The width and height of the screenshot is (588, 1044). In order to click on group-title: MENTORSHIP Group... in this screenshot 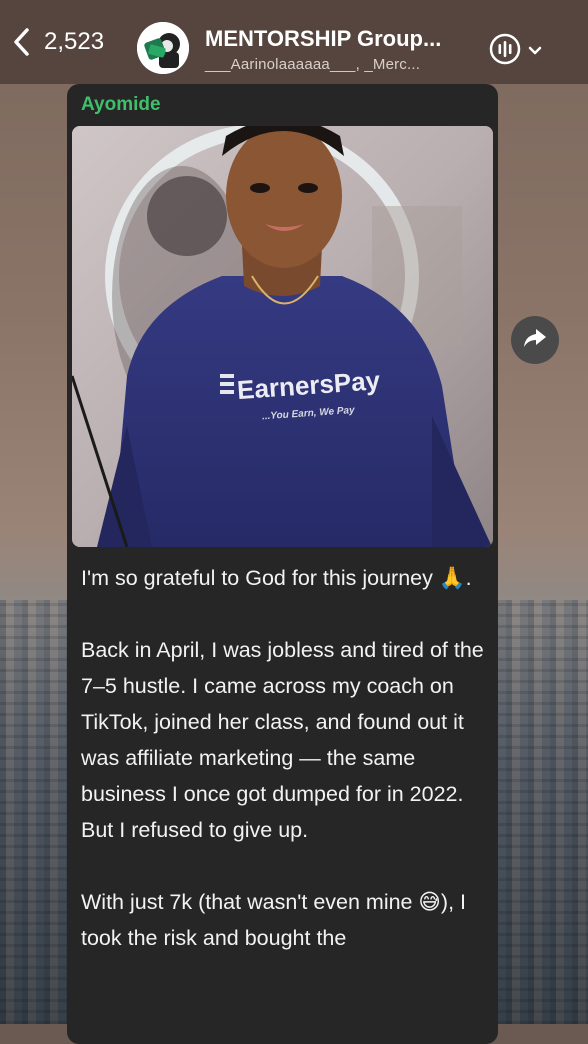, I will do `click(323, 38)`.